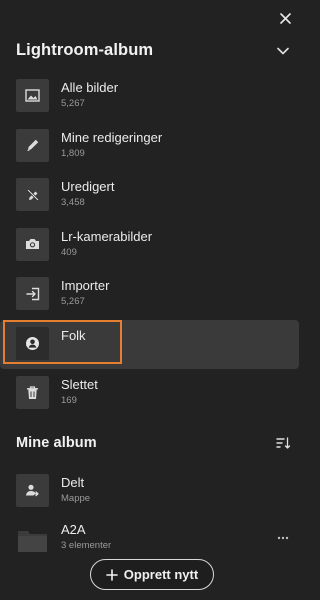  What do you see at coordinates (73, 529) in the screenshot?
I see `album-label: A2A` at bounding box center [73, 529].